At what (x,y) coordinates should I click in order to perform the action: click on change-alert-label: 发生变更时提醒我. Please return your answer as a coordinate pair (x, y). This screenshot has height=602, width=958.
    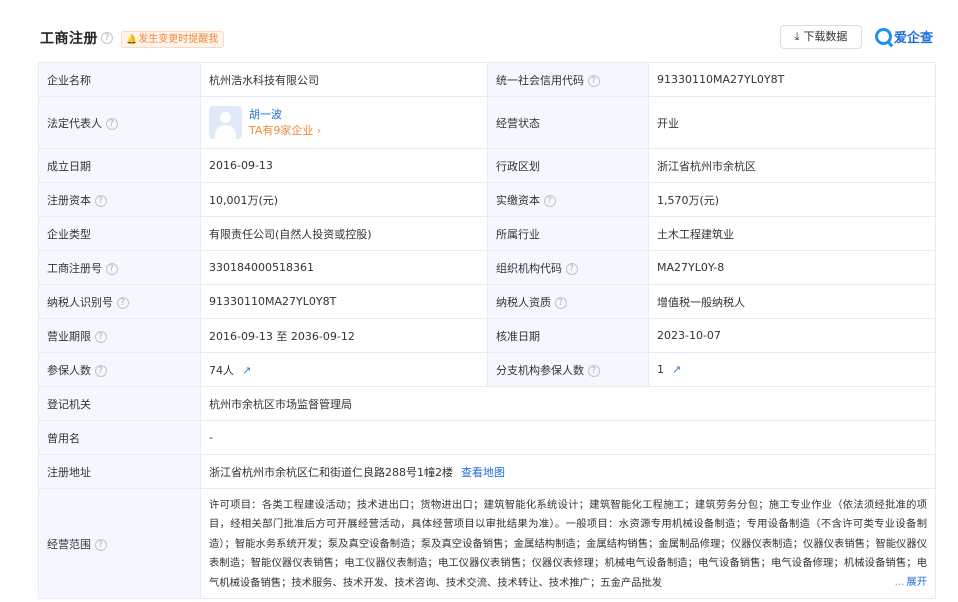
    Looking at the image, I should click on (178, 39).